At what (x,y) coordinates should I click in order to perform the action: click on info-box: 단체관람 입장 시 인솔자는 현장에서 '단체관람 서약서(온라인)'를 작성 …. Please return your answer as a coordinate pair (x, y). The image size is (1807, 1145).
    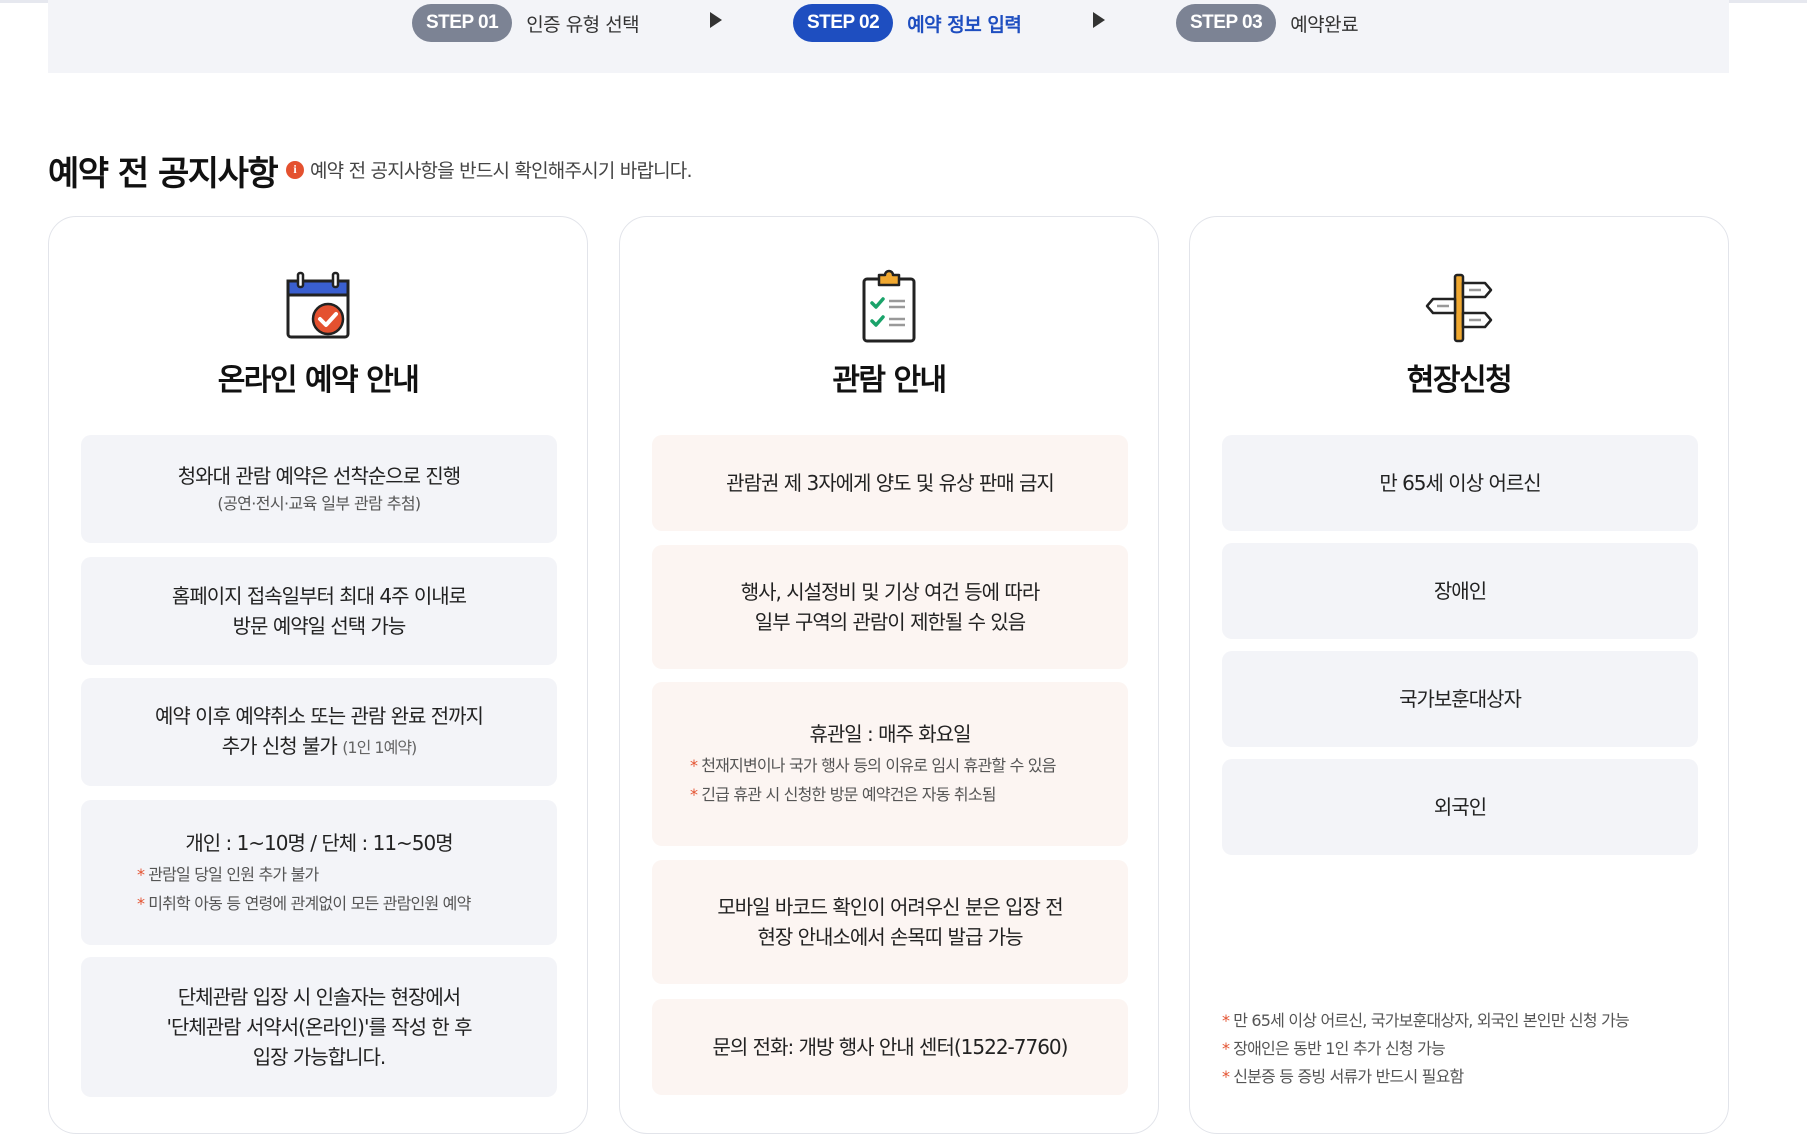
    Looking at the image, I should click on (319, 1027).